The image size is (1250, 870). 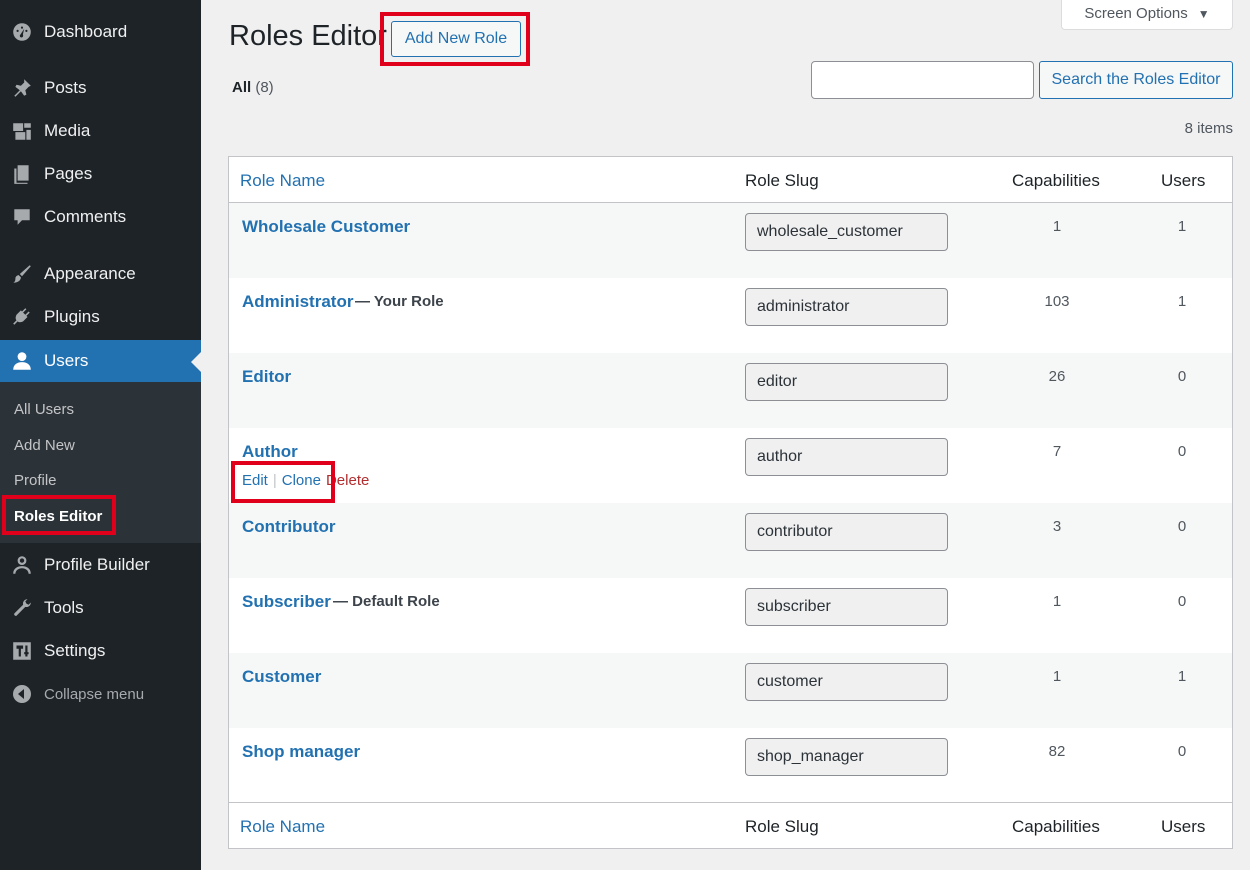 I want to click on filter-all-count: (8), so click(x=264, y=87).